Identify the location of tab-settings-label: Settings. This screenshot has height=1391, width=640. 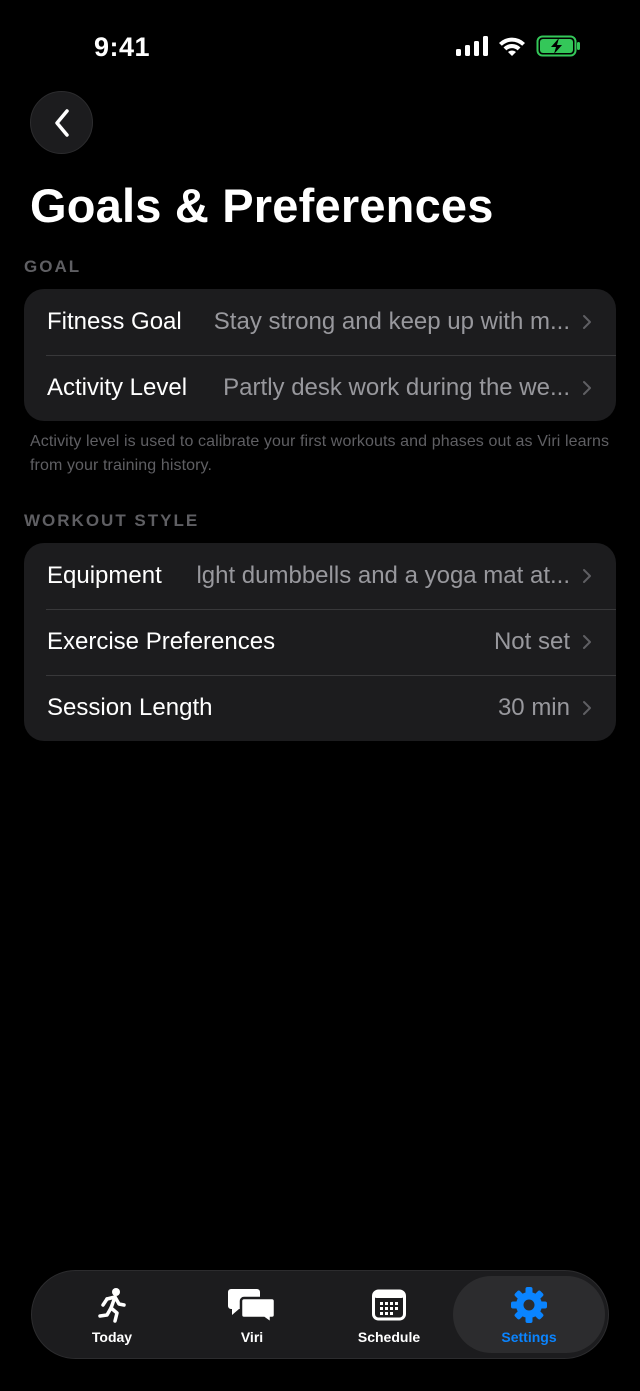
(529, 1337).